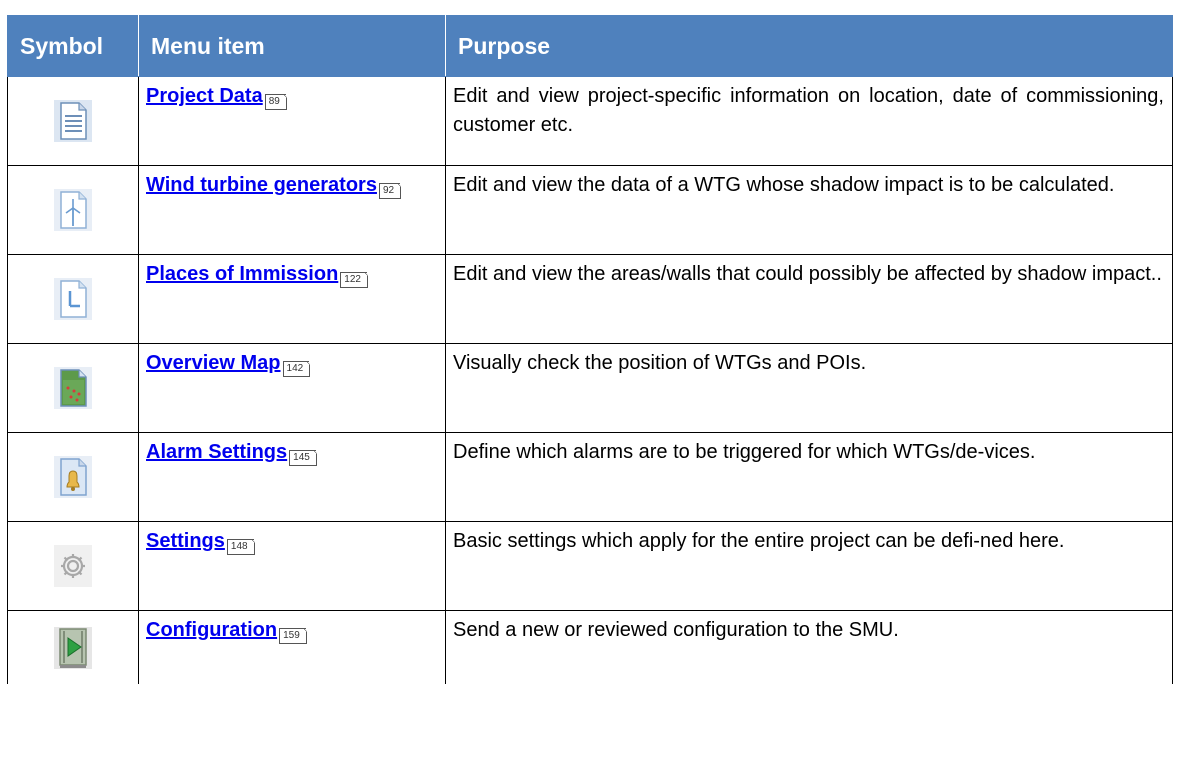  What do you see at coordinates (73, 46) in the screenshot?
I see `header-symbol: Symbol` at bounding box center [73, 46].